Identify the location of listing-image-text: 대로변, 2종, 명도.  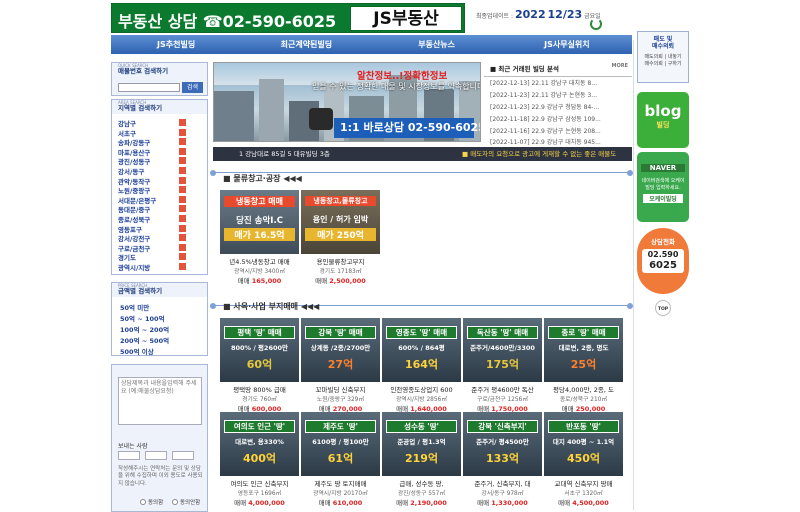
(583, 348).